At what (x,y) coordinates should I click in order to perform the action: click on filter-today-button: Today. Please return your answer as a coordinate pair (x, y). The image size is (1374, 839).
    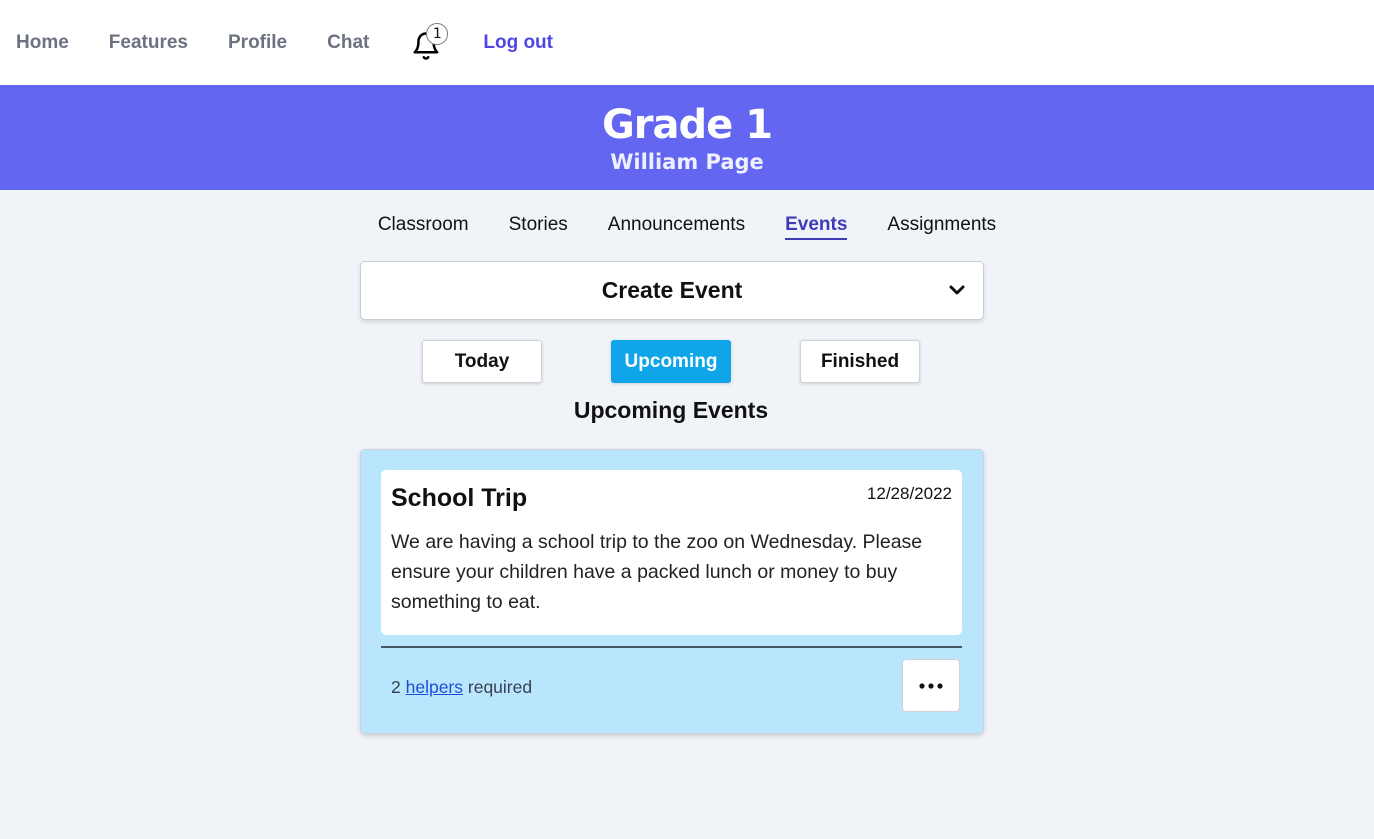
    Looking at the image, I should click on (482, 361).